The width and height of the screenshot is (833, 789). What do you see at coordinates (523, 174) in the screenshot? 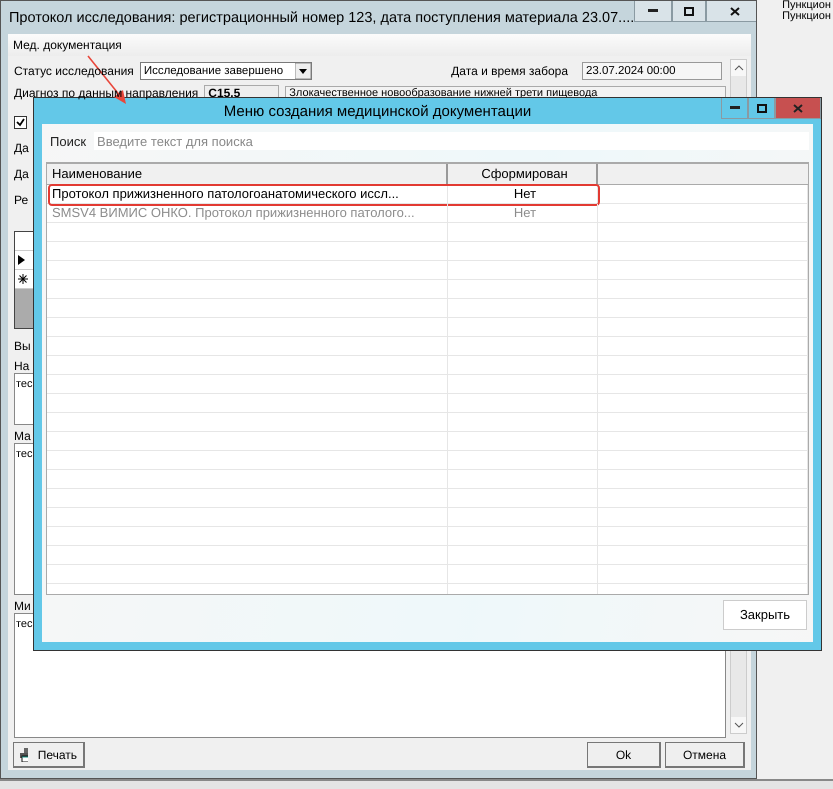
I see `column-header: Сформирован` at bounding box center [523, 174].